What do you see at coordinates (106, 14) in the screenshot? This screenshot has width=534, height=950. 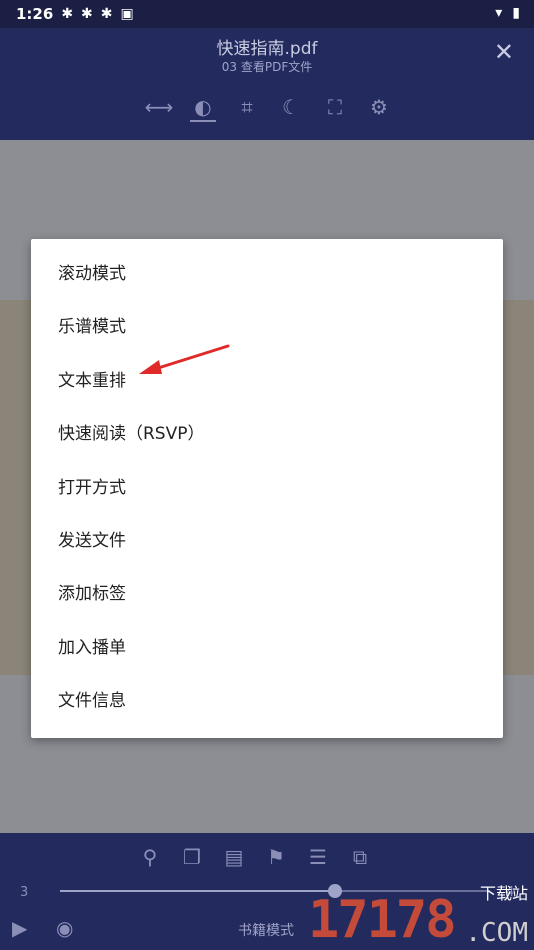 I see `app-notification-icon-3: ✱` at bounding box center [106, 14].